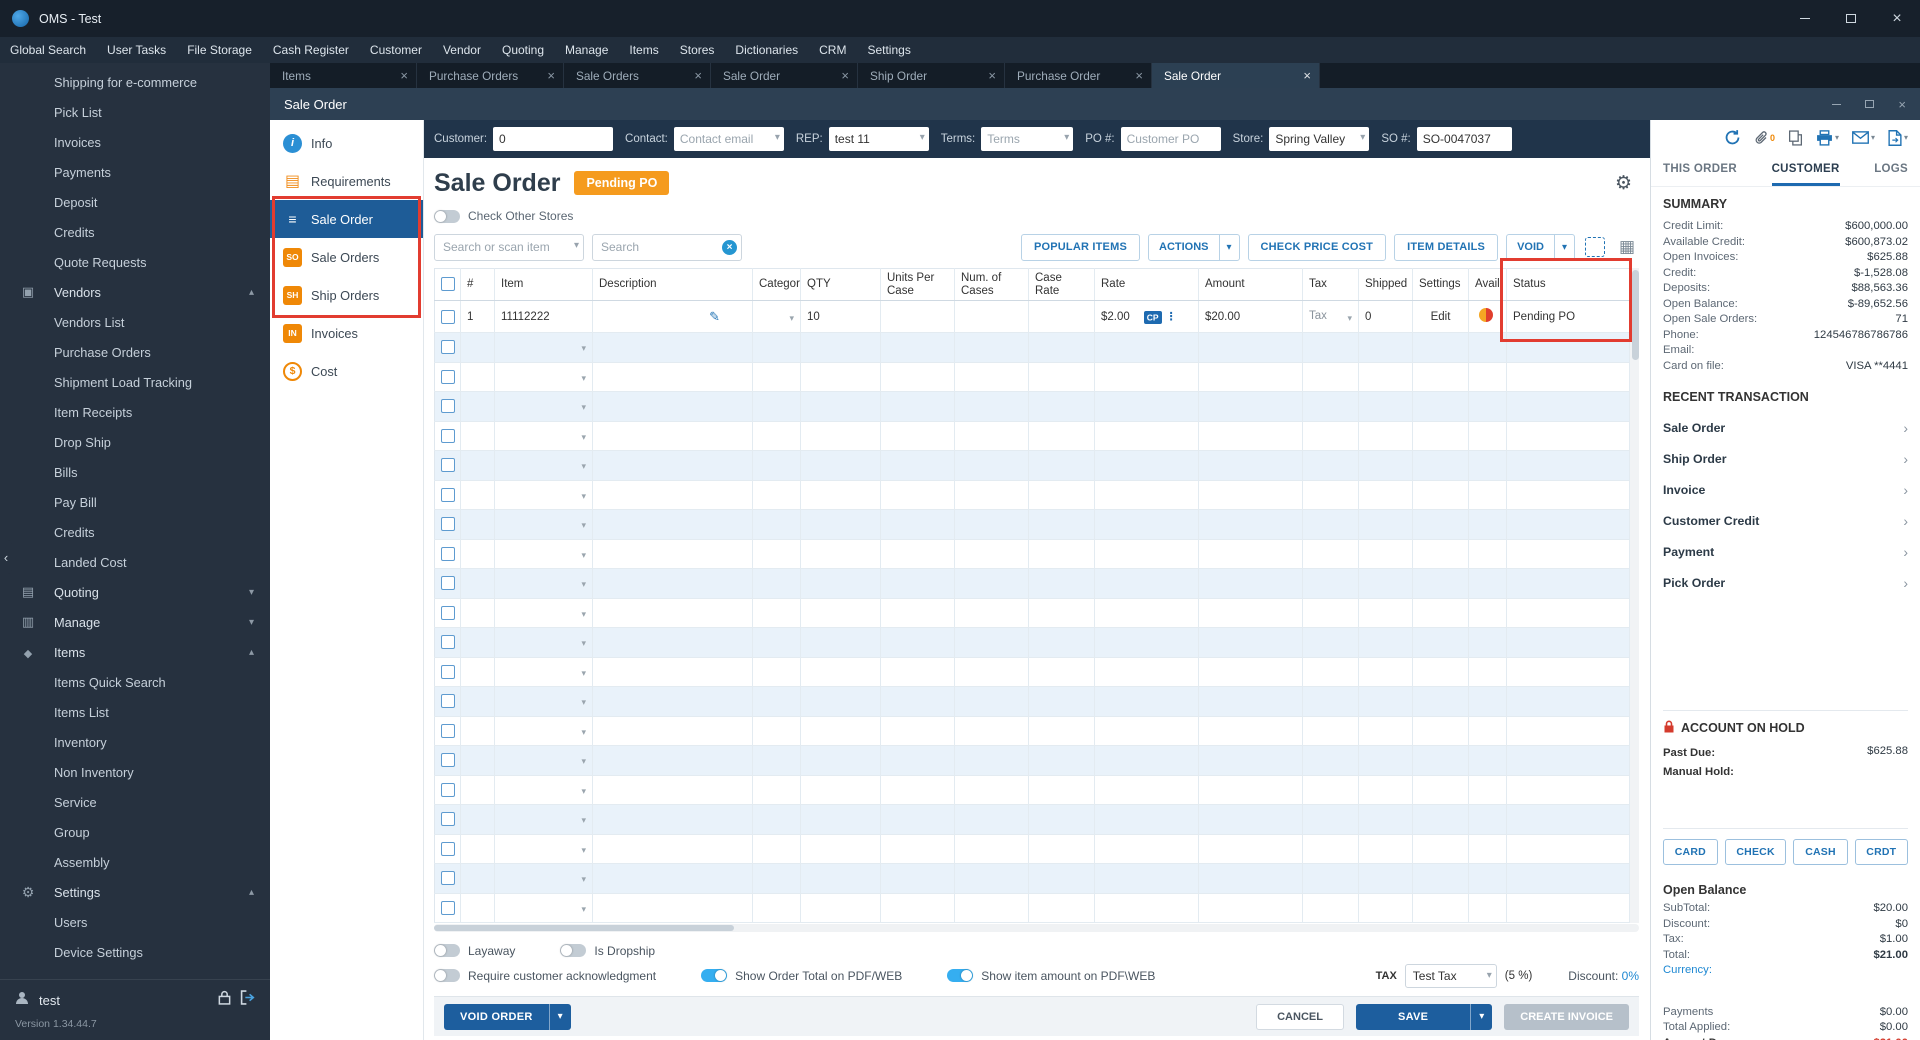 This screenshot has width=1920, height=1040. Describe the element at coordinates (135, 682) in the screenshot. I see `sidebar-item: Items Quick Search` at that location.